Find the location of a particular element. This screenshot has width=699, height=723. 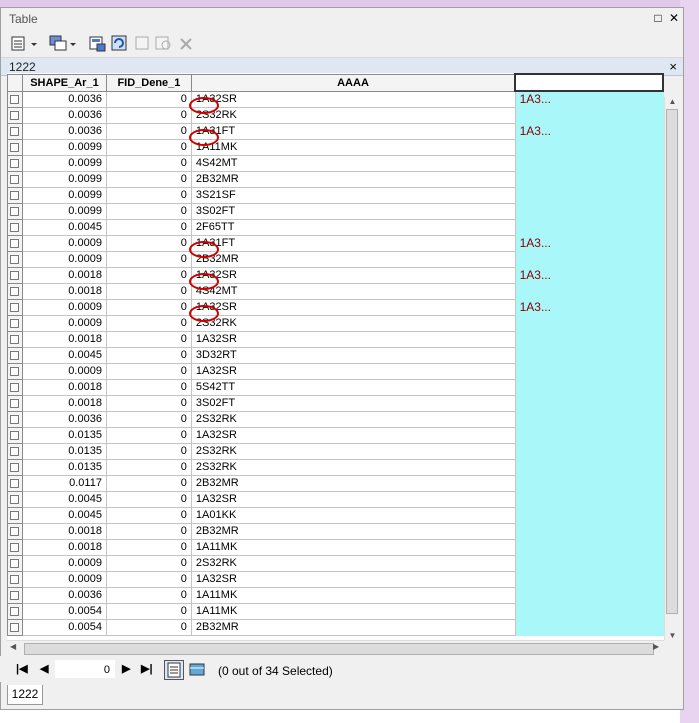

table-row: 0.0054 0 2B32MR is located at coordinates (335, 627).